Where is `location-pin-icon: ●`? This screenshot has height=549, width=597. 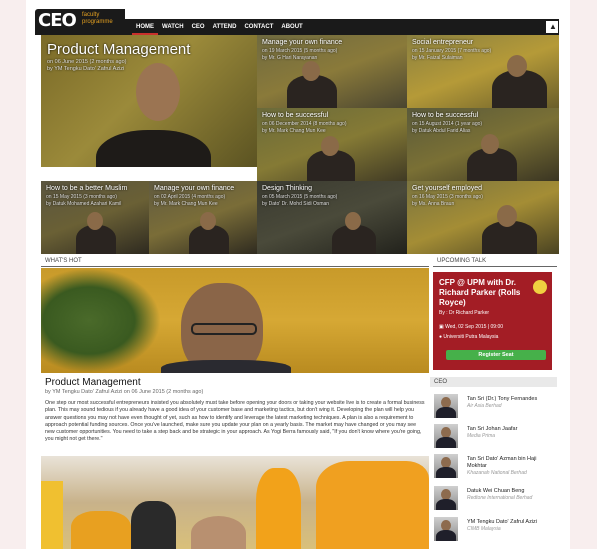 location-pin-icon: ● is located at coordinates (441, 337).